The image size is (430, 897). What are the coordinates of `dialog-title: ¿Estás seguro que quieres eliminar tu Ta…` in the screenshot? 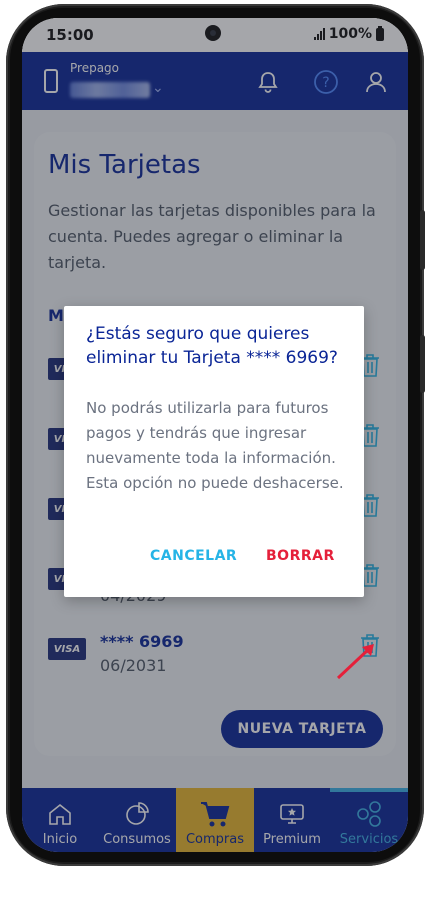 It's located at (212, 346).